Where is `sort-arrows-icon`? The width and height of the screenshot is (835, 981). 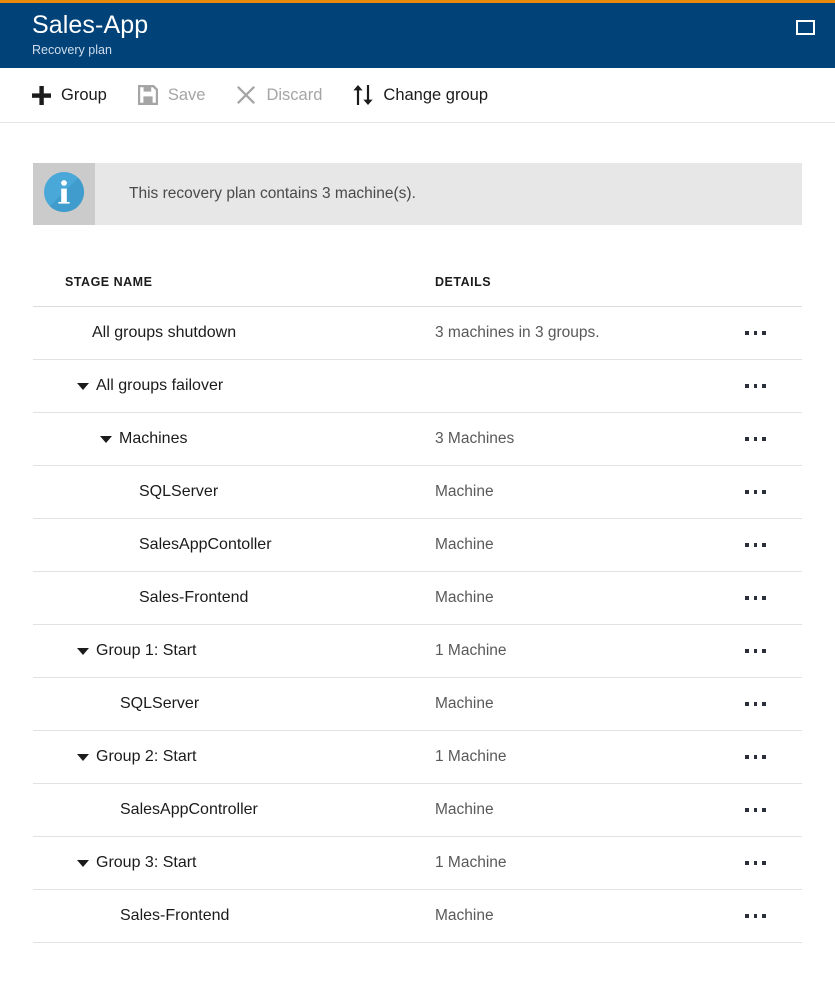 sort-arrows-icon is located at coordinates (363, 95).